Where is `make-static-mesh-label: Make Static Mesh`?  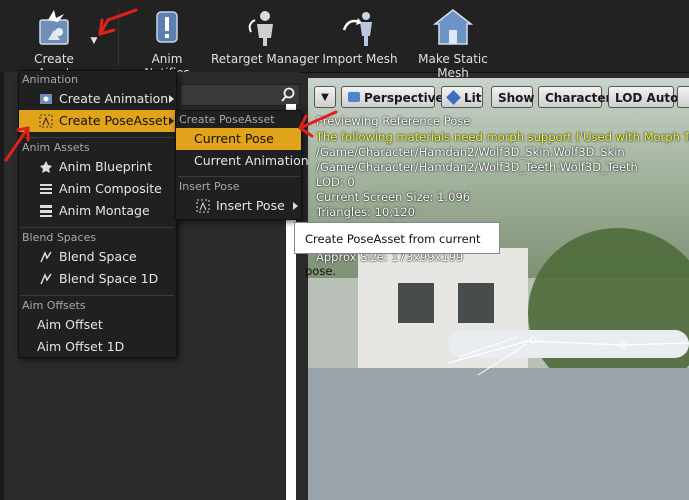
make-static-mesh-label: Make Static Mesh is located at coordinates (453, 66).